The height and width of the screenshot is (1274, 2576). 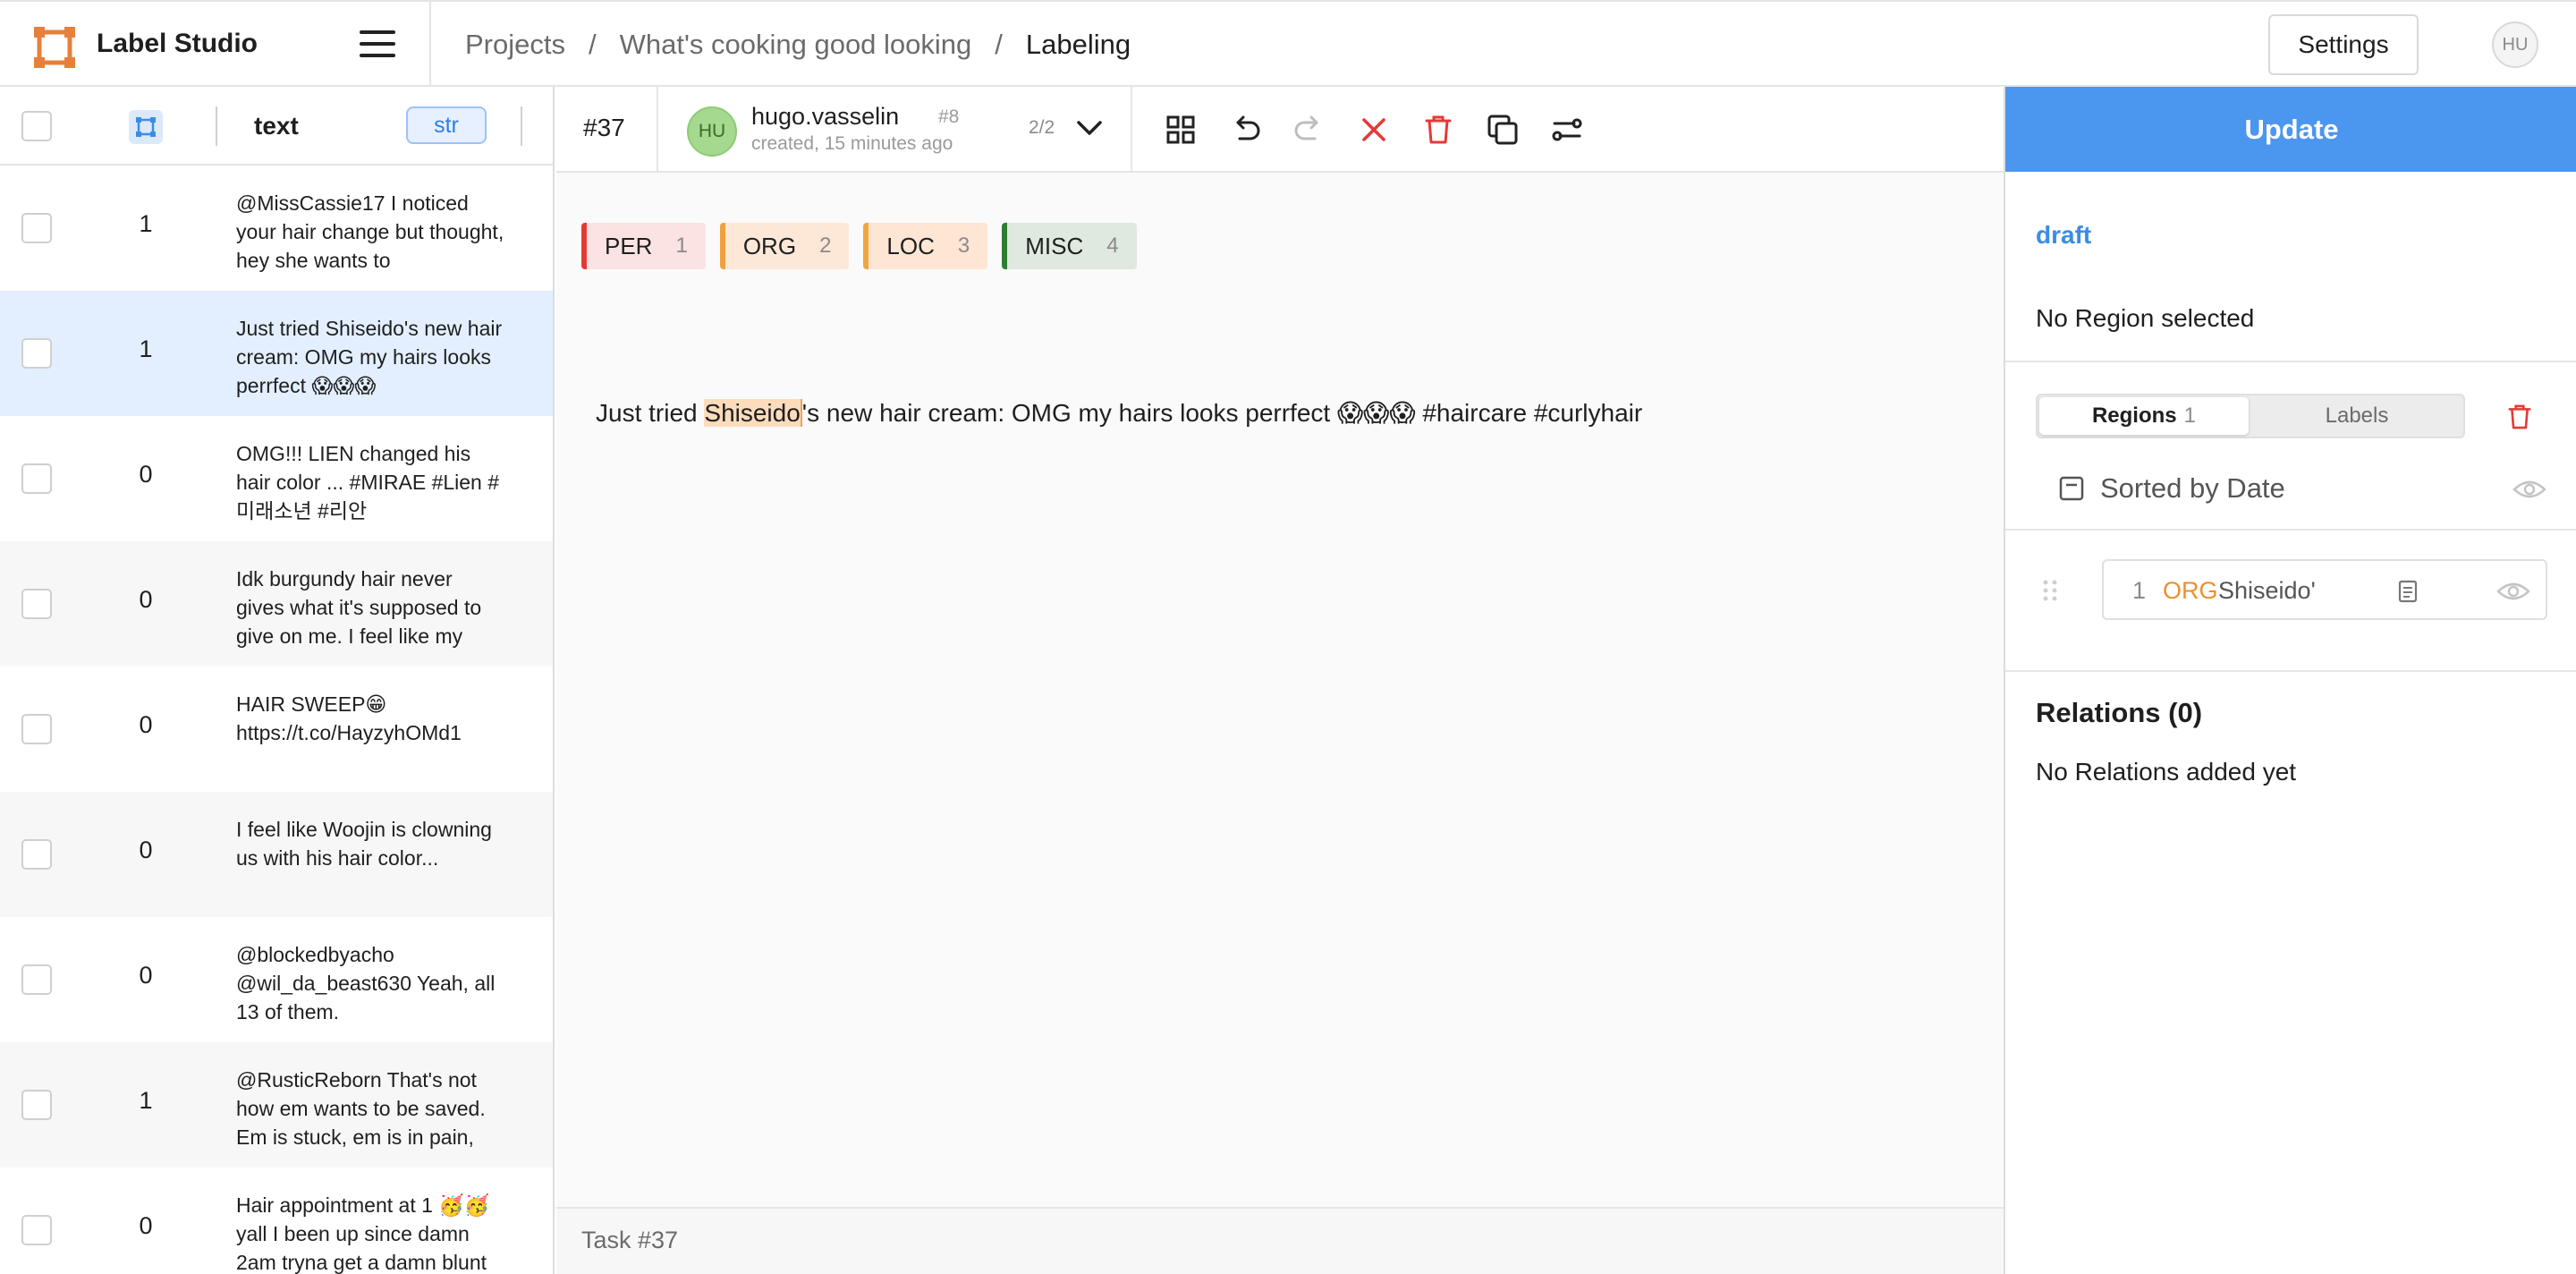 What do you see at coordinates (2145, 318) in the screenshot?
I see `no-region-message: No Region selected` at bounding box center [2145, 318].